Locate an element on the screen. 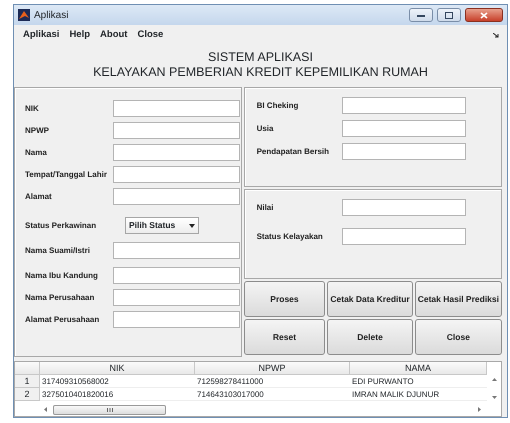 The width and height of the screenshot is (510, 423). header-corner is located at coordinates (27, 368).